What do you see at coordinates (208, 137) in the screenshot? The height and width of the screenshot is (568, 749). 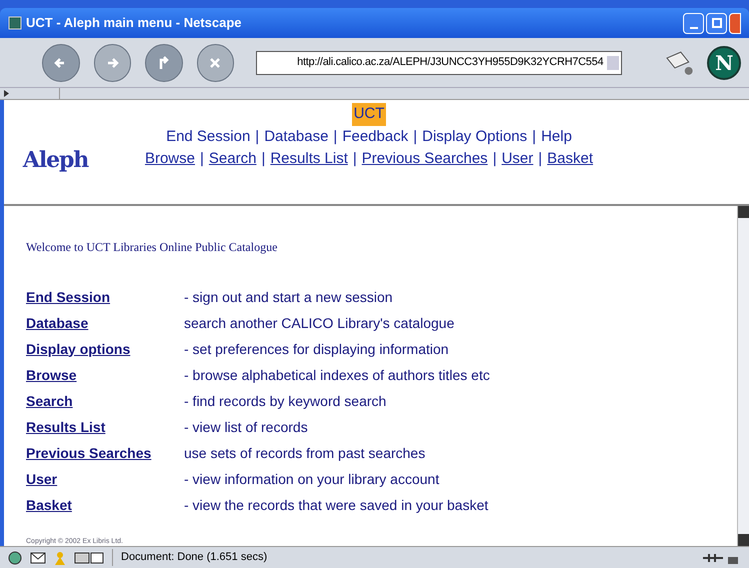 I see `nav-link: End Session` at bounding box center [208, 137].